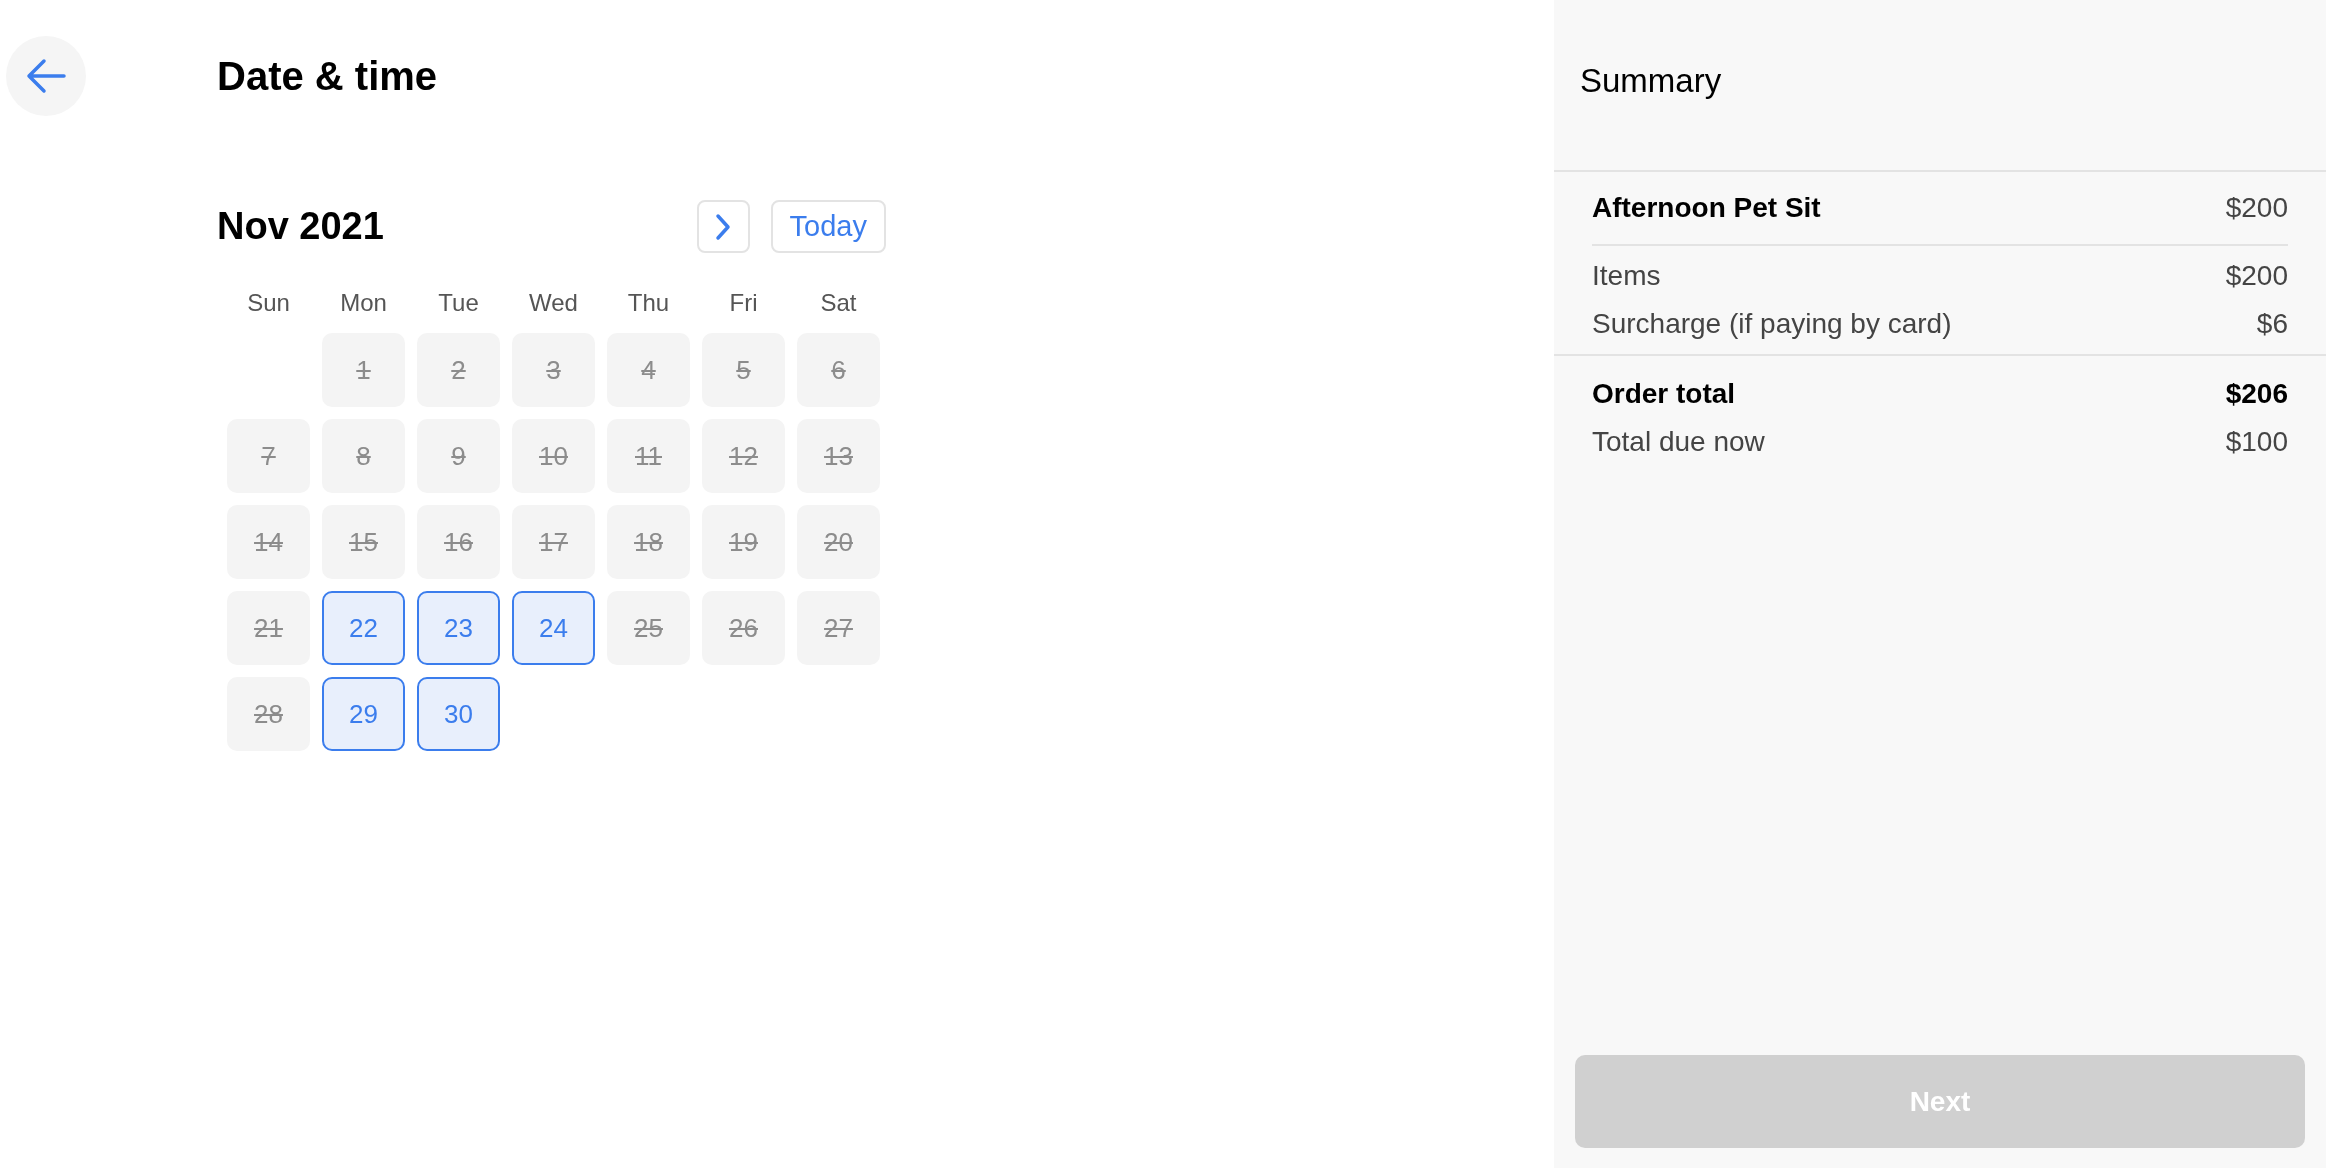 The height and width of the screenshot is (1168, 2326). What do you see at coordinates (268, 303) in the screenshot?
I see `weekday-label: Sun` at bounding box center [268, 303].